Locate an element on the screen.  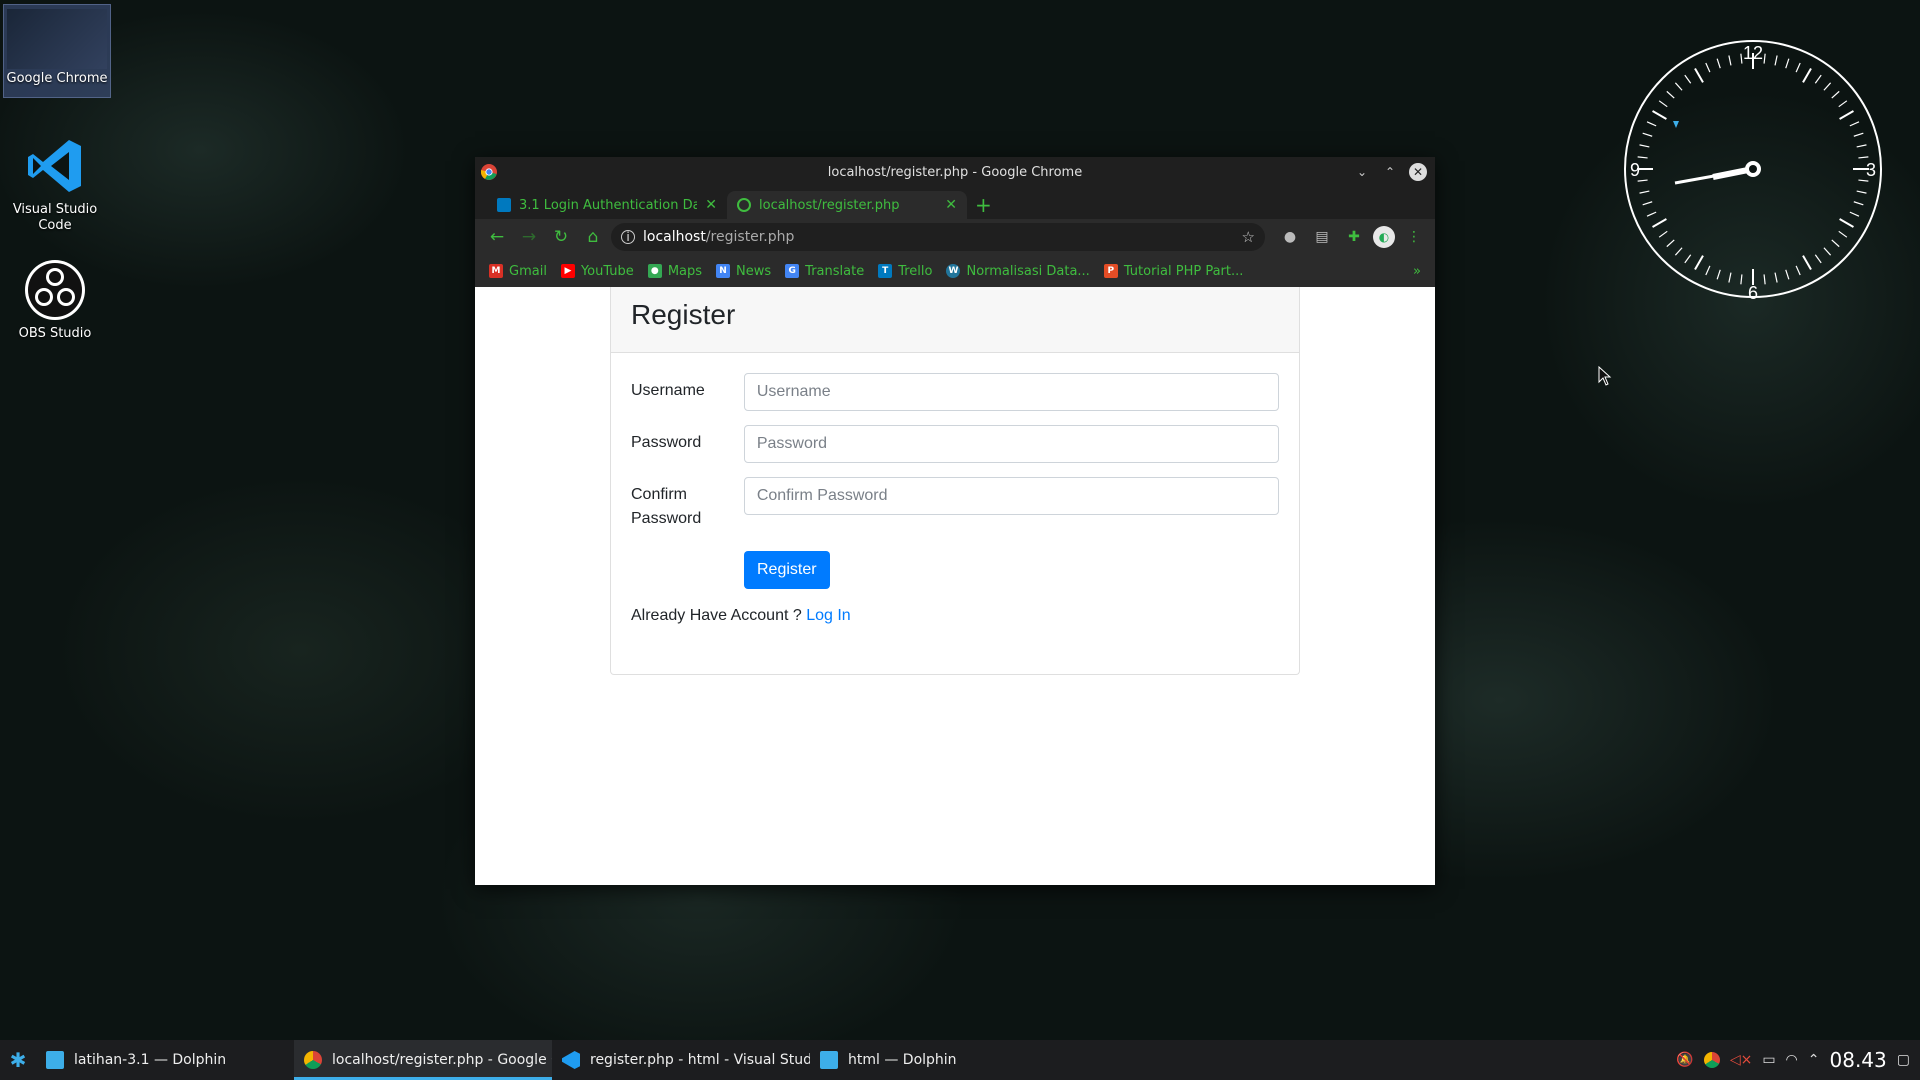
minimize-button: ⌄ is located at coordinates (1362, 172).